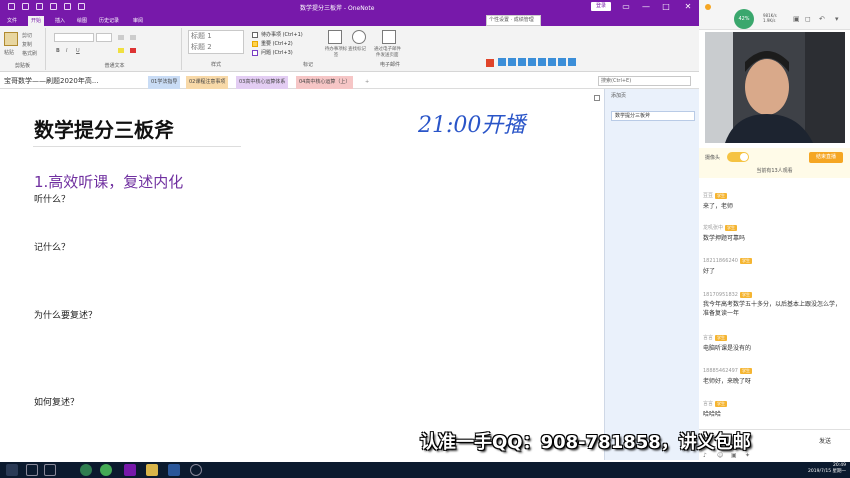 The width and height of the screenshot is (850, 478). Describe the element at coordinates (60, 21) in the screenshot. I see `tab-insert: 插入` at that location.